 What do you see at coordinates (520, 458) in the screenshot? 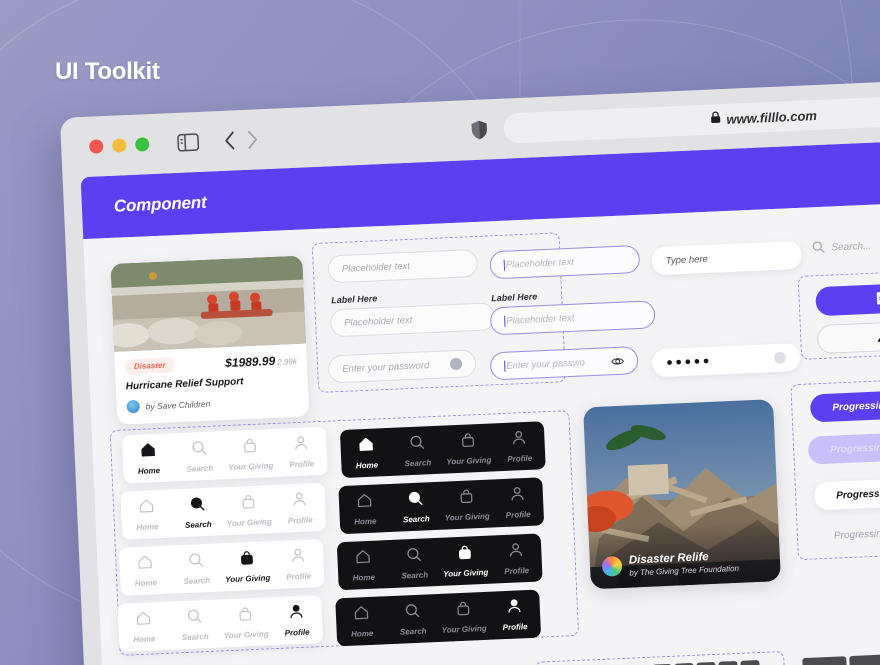
I see `nav-item-label: Profile` at bounding box center [520, 458].